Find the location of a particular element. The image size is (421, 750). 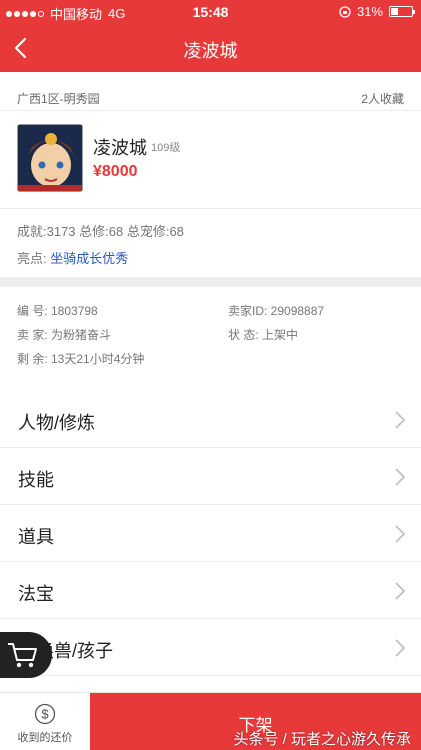

price: ¥8000 is located at coordinates (115, 171).